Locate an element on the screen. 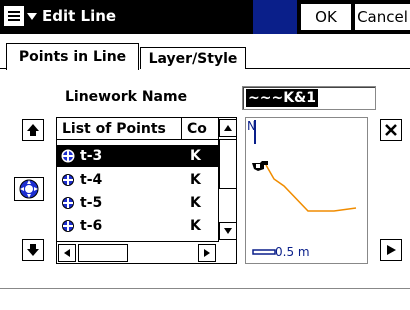 The height and width of the screenshot is (310, 410). play-right-icon is located at coordinates (391, 250).